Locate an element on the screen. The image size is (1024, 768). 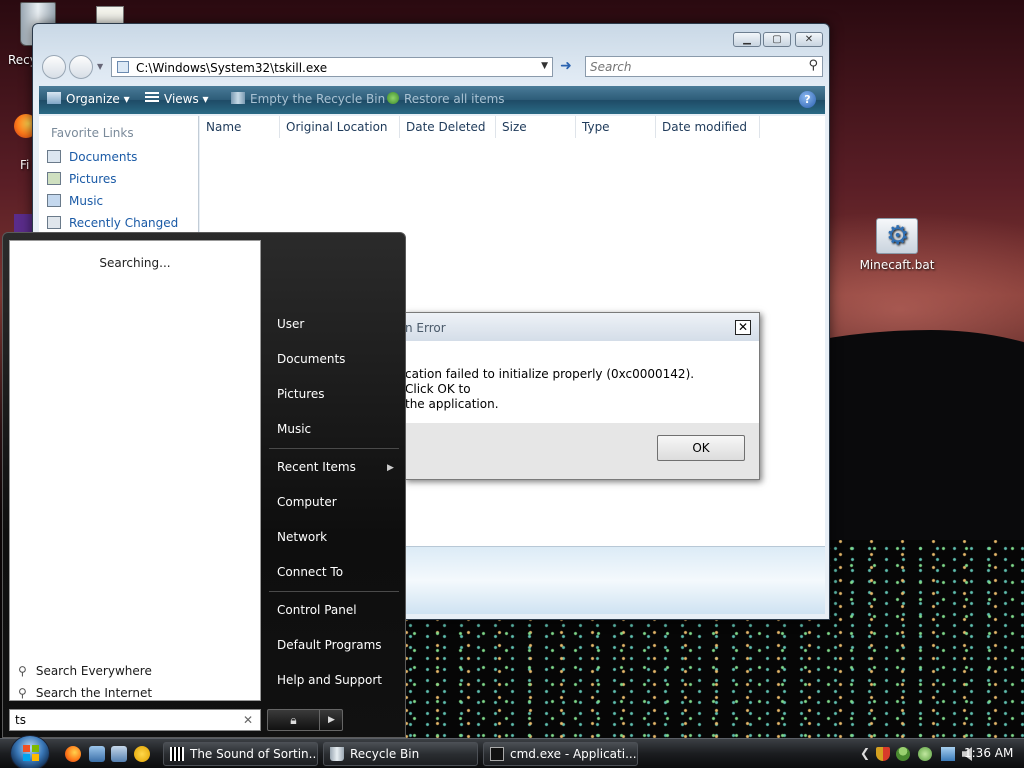
empty-recycle-bin-button: Empty the Recycle Bin is located at coordinates (308, 99).